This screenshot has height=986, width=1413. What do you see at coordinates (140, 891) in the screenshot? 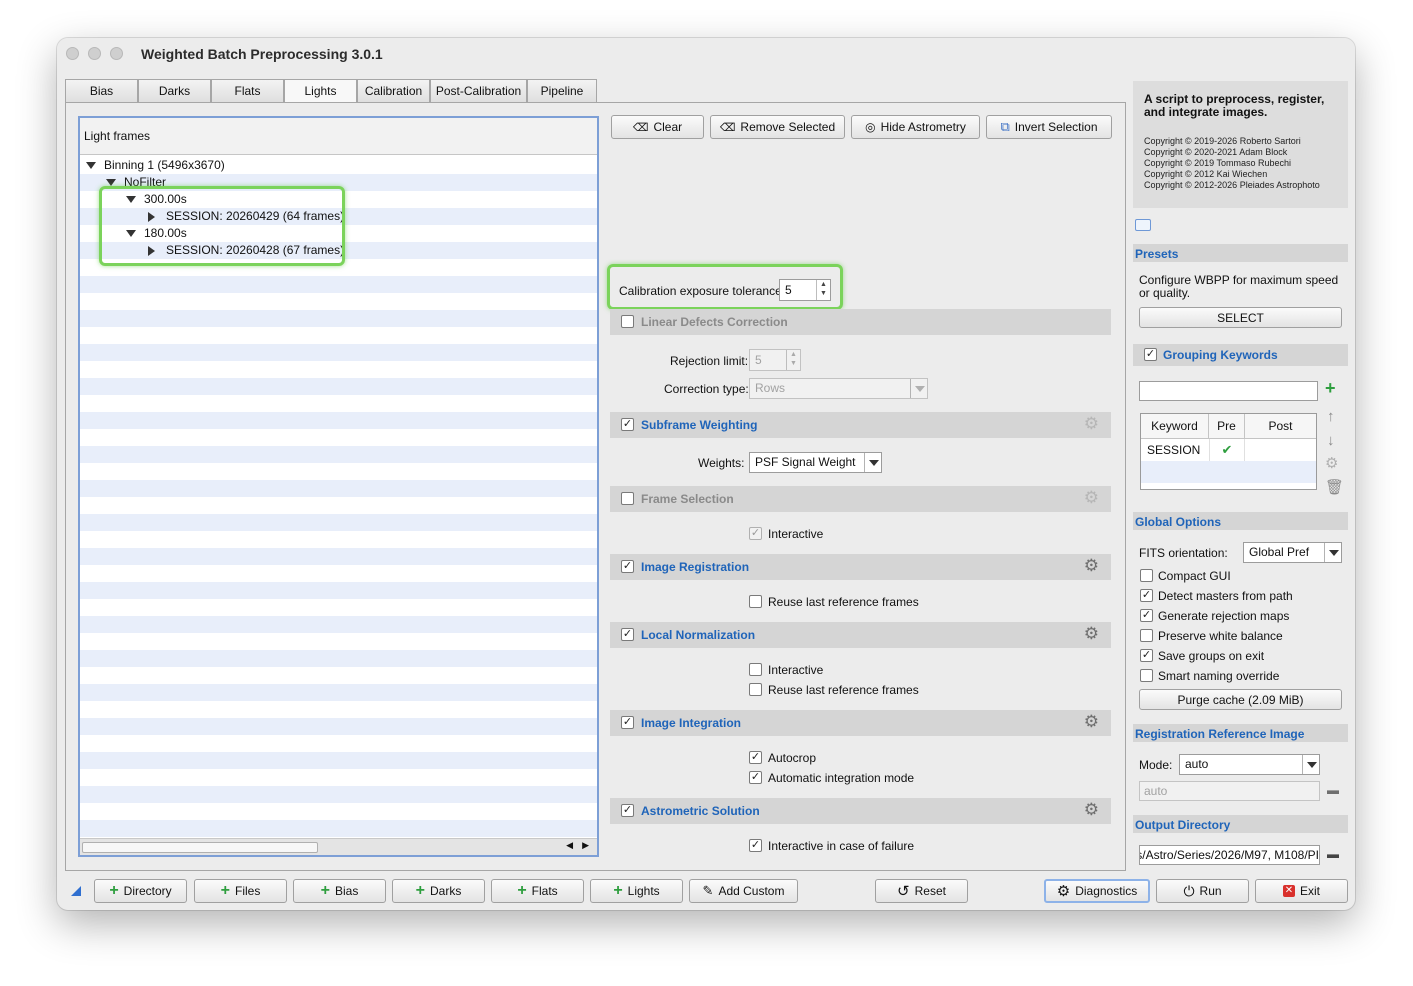
I see `add-directory-button: + Directory` at bounding box center [140, 891].